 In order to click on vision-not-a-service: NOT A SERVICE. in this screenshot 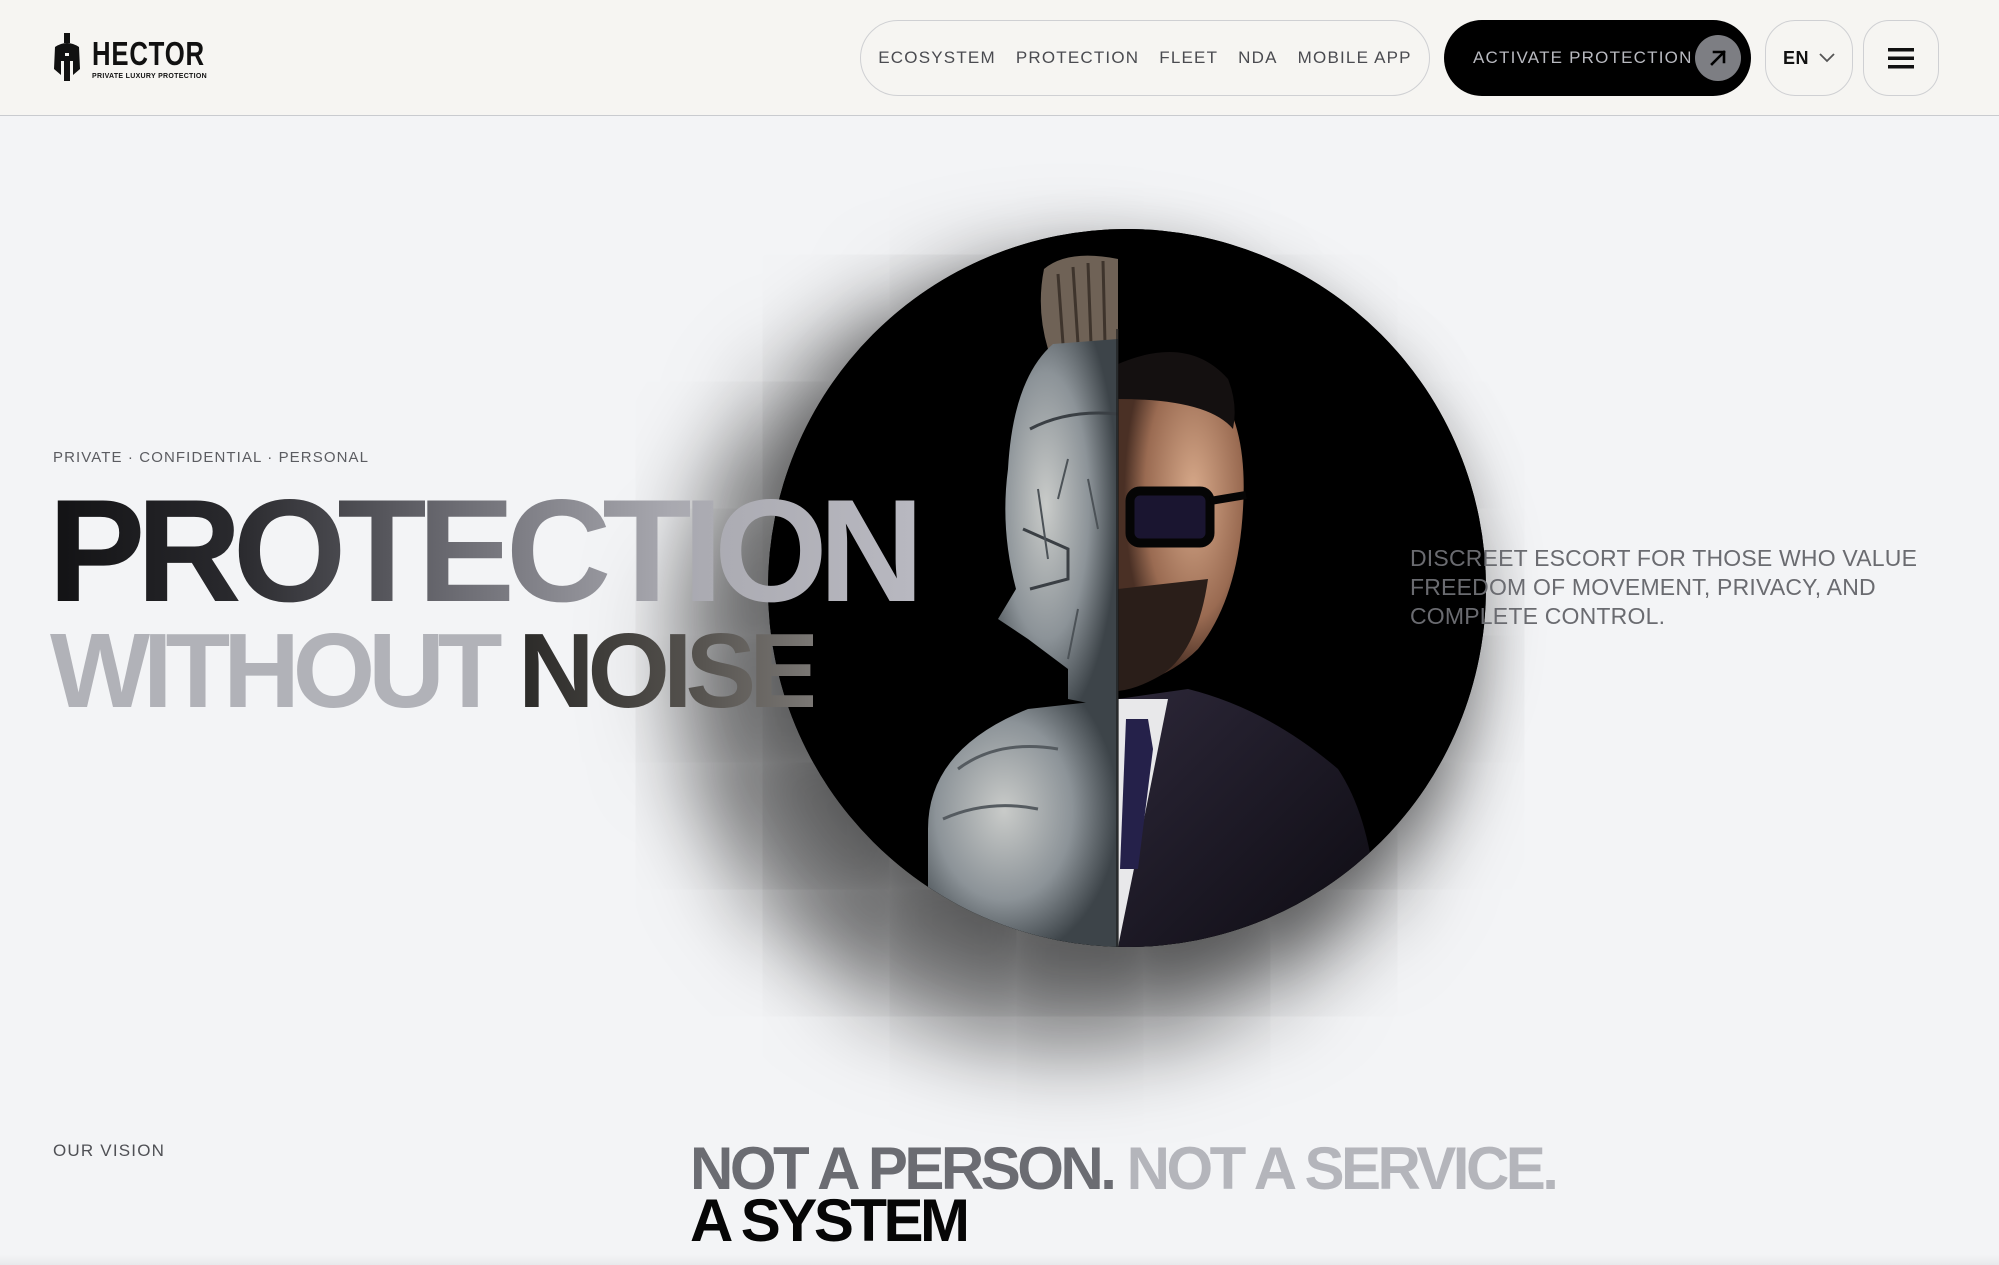, I will do `click(1342, 1168)`.